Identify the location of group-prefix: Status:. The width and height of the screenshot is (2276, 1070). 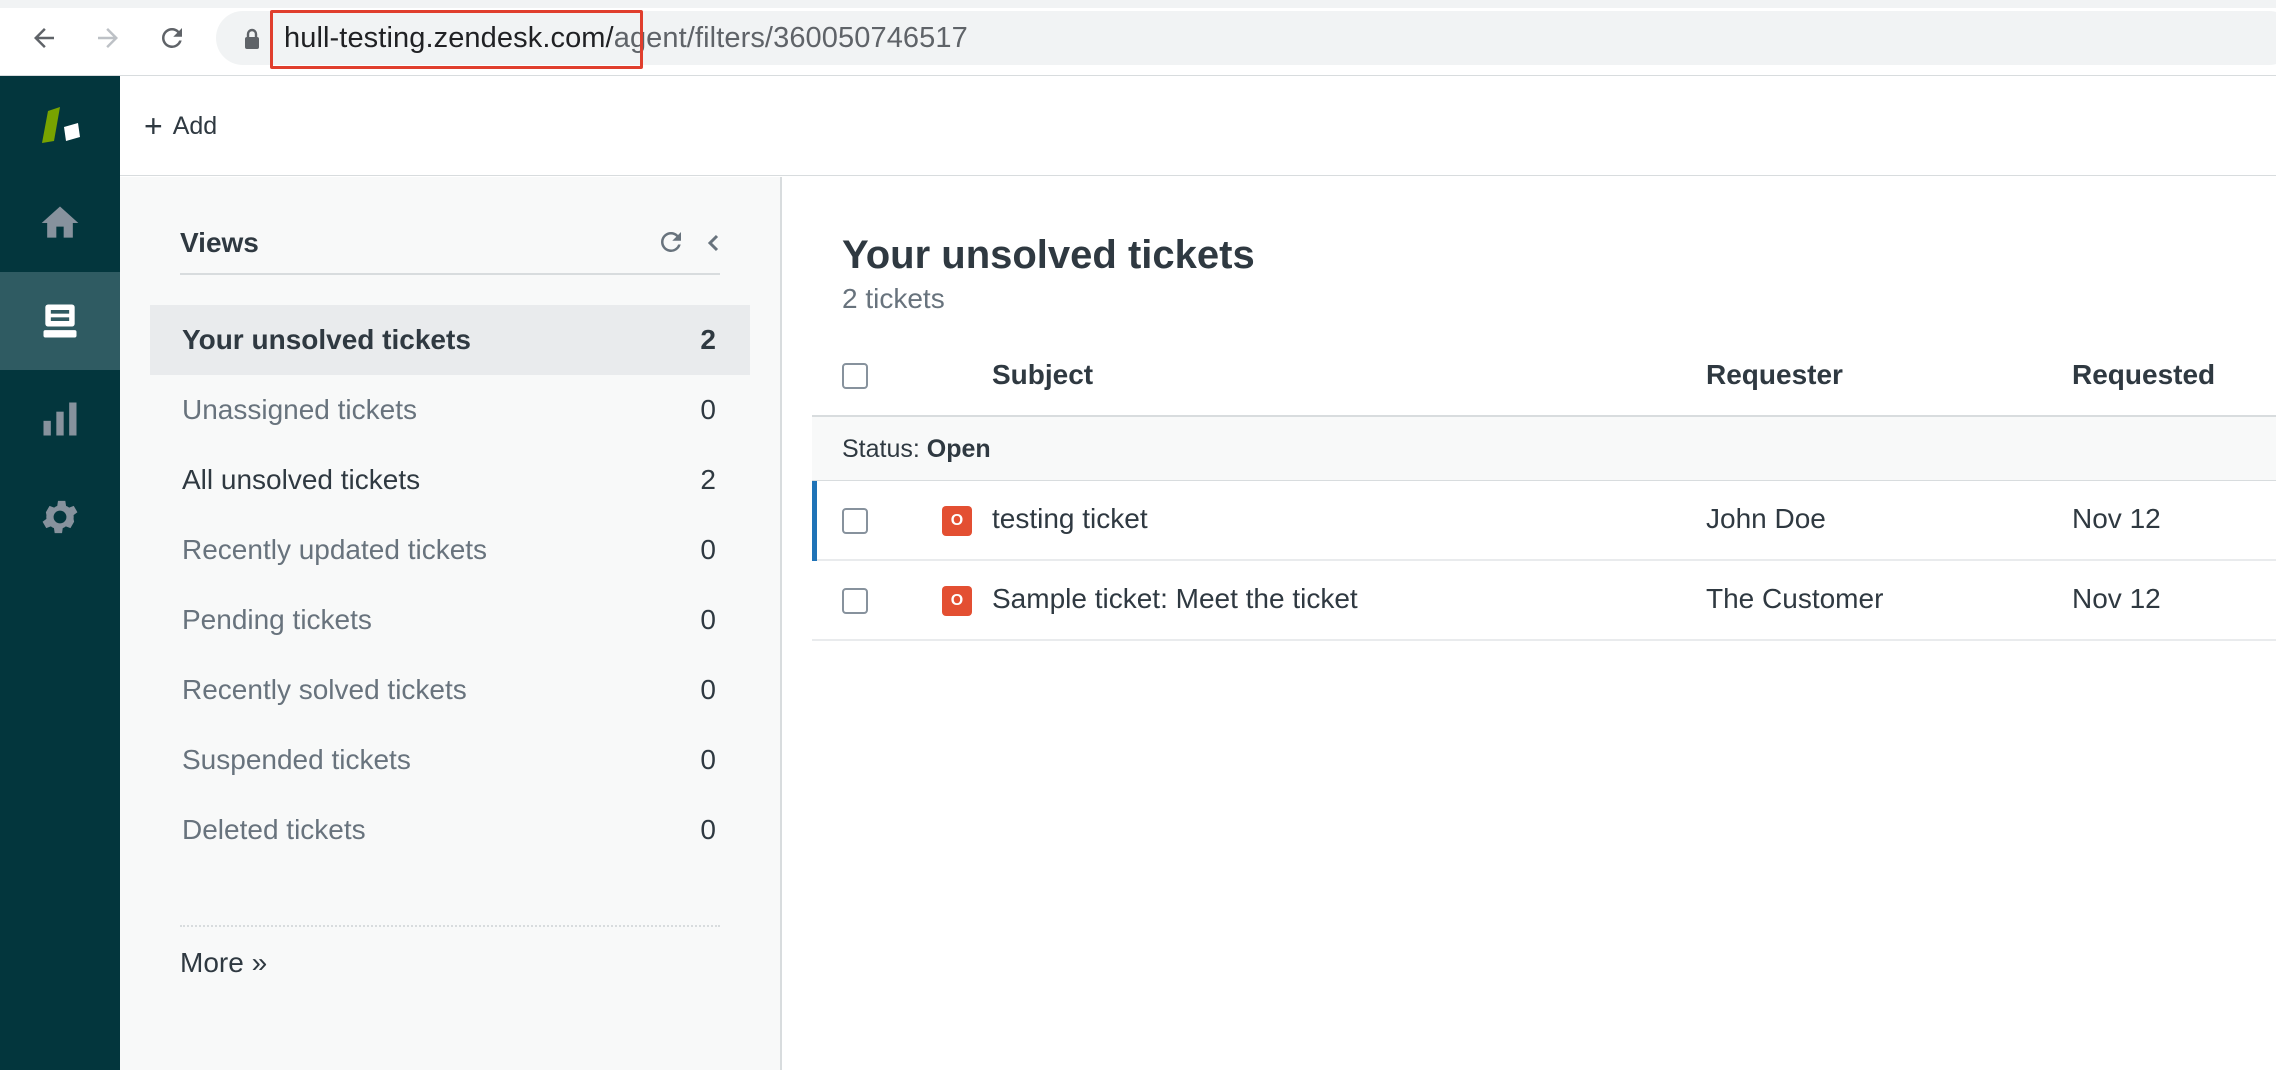
(884, 449).